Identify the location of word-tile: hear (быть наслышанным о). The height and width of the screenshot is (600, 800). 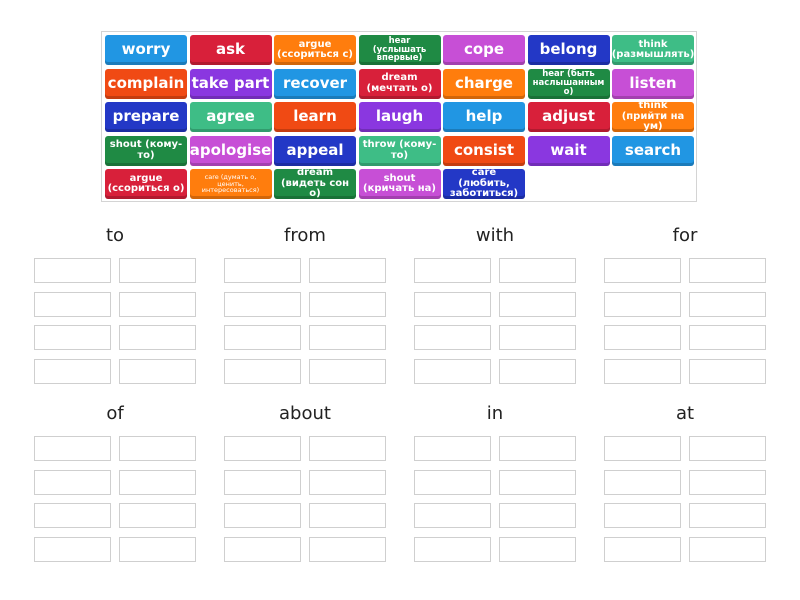
(568, 83).